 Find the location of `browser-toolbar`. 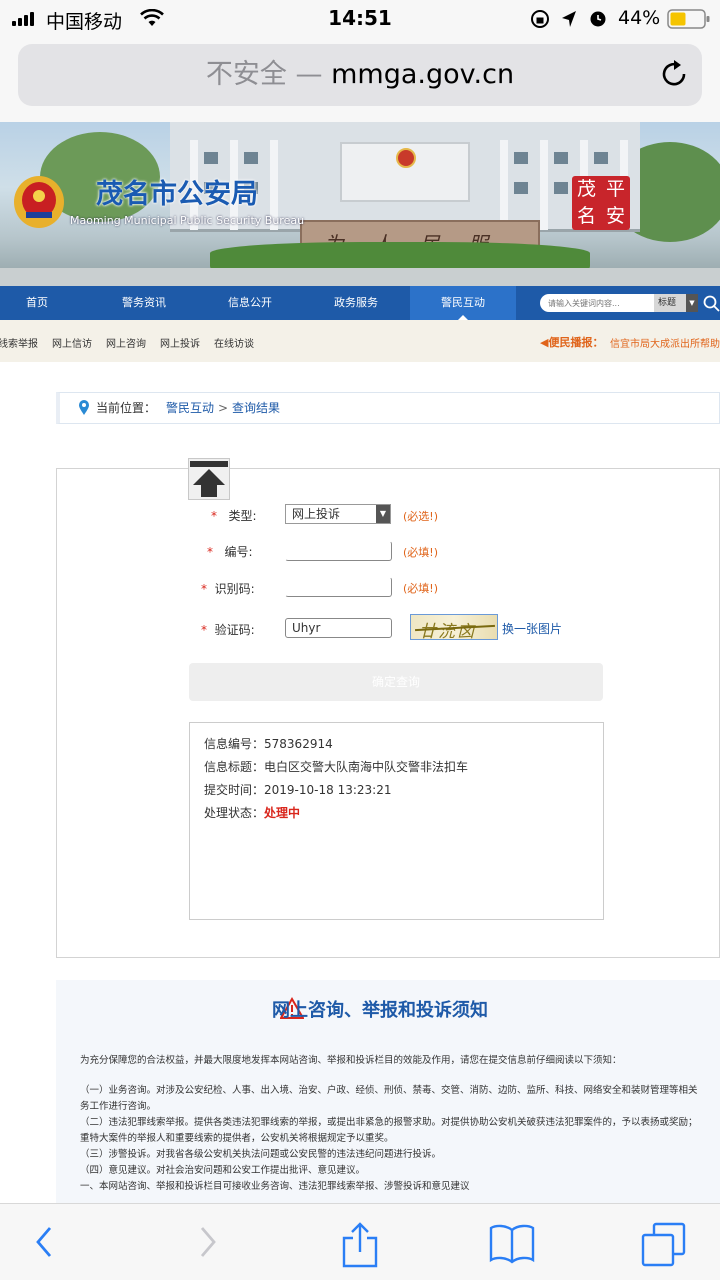

browser-toolbar is located at coordinates (360, 1241).